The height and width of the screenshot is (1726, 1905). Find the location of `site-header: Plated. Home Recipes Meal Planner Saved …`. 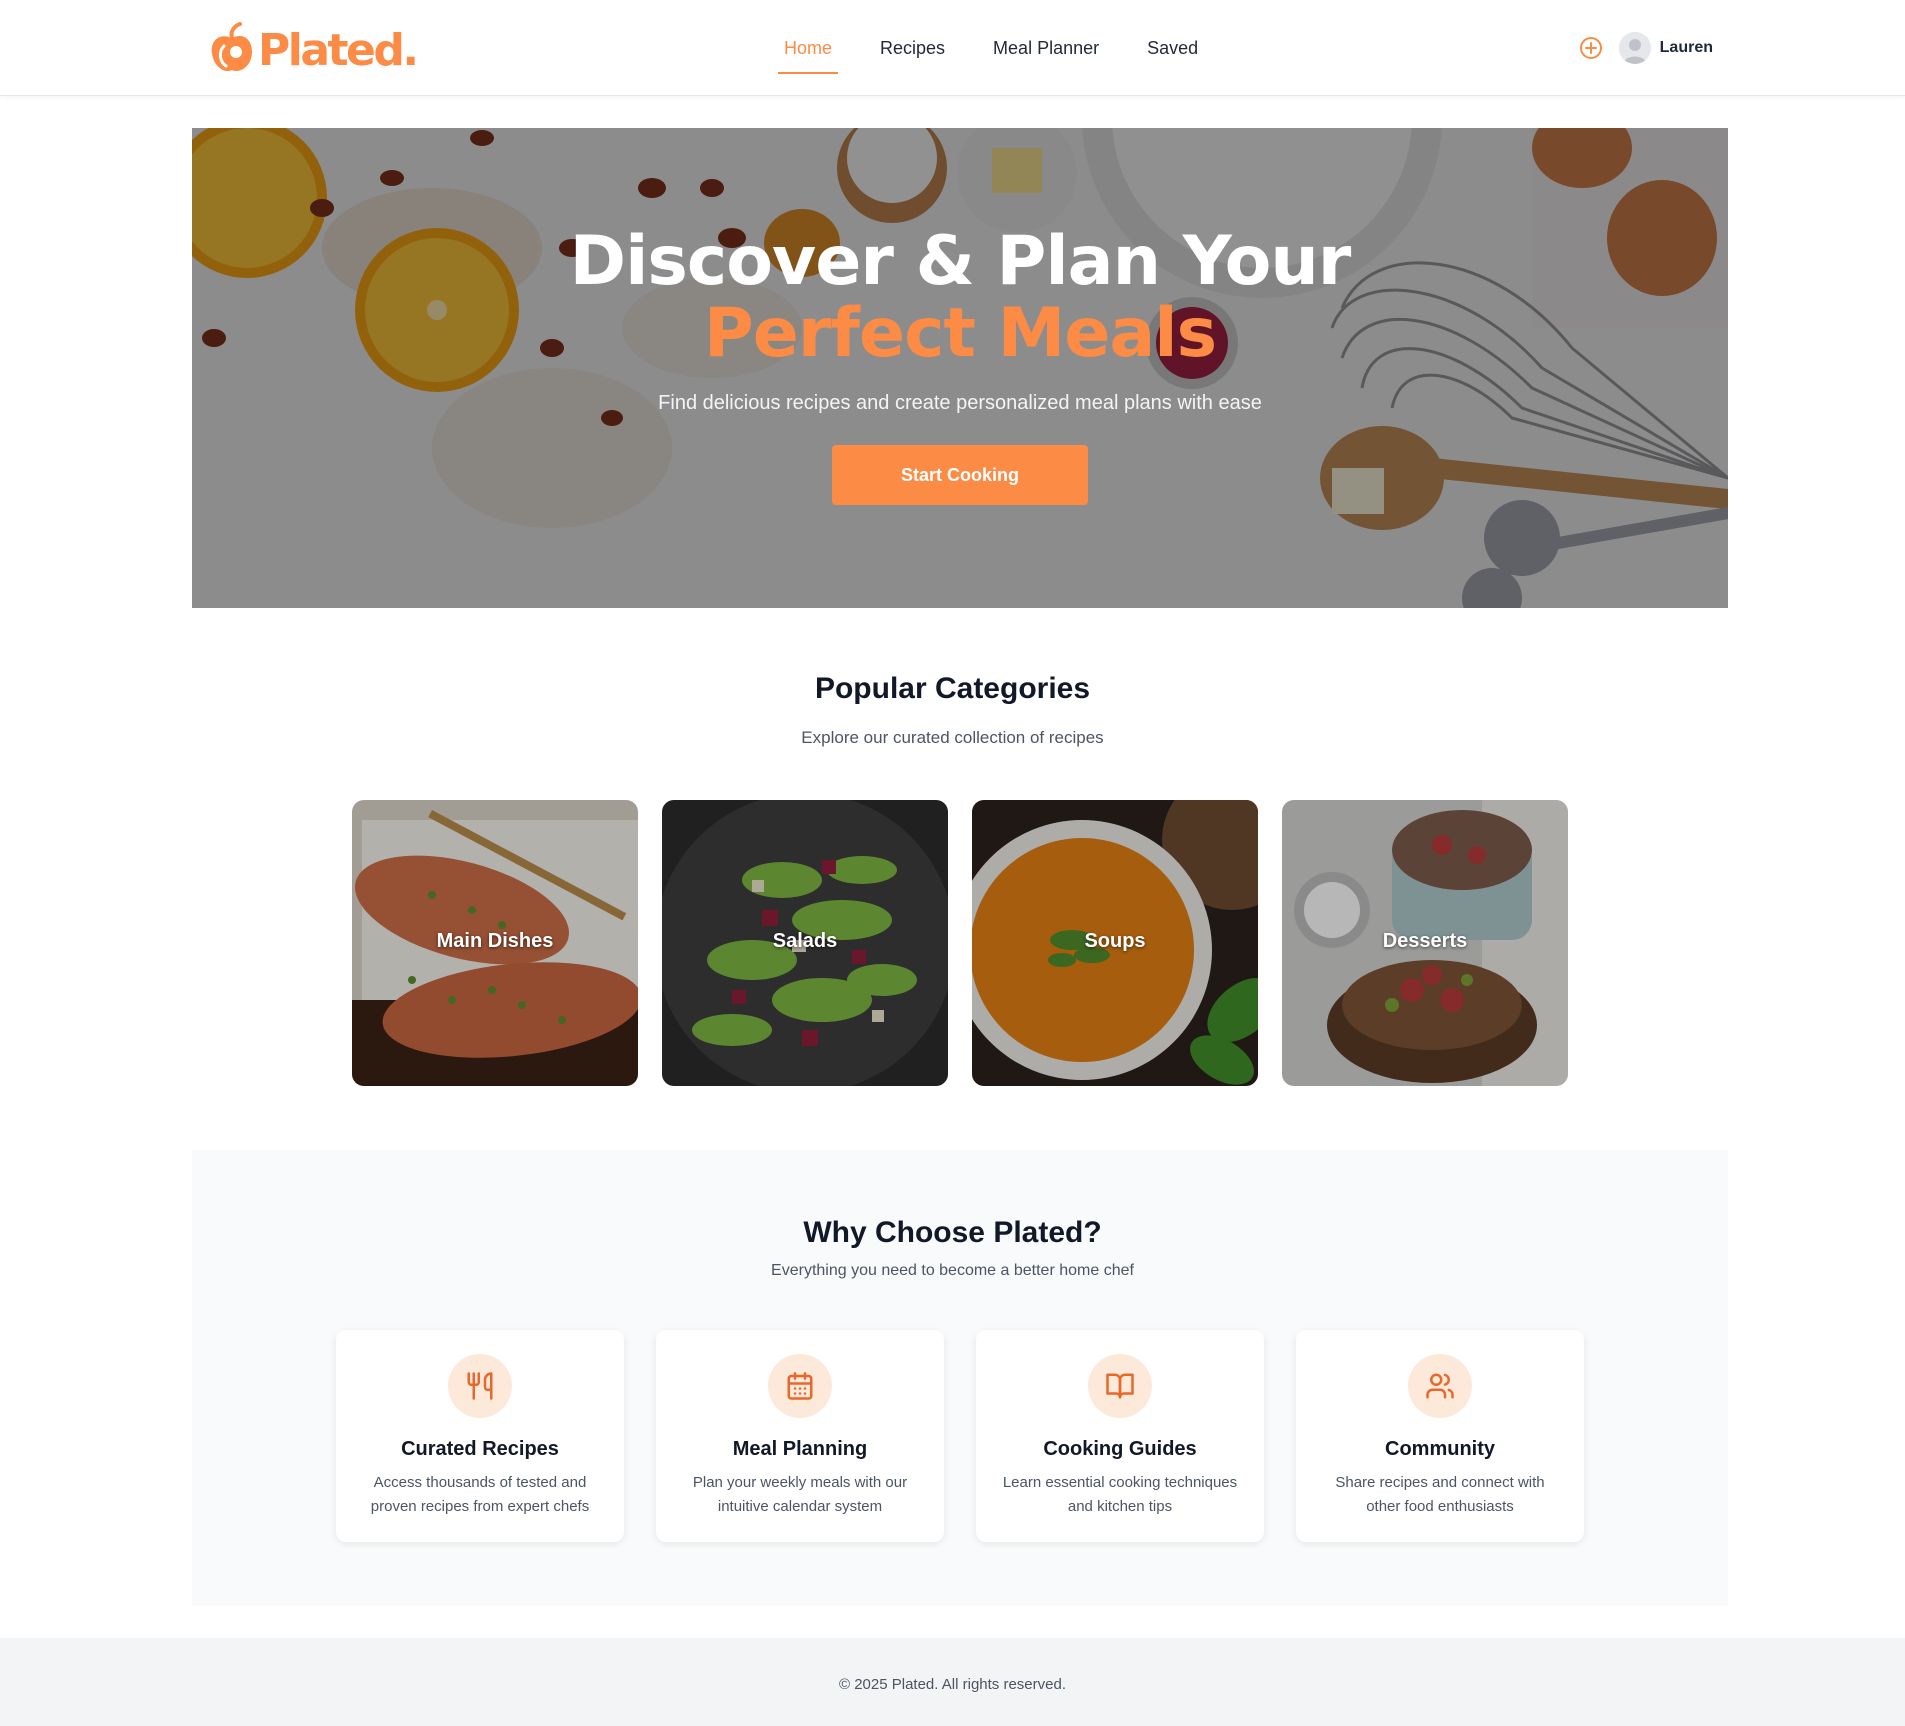

site-header: Plated. Home Recipes Meal Planner Saved … is located at coordinates (952, 48).